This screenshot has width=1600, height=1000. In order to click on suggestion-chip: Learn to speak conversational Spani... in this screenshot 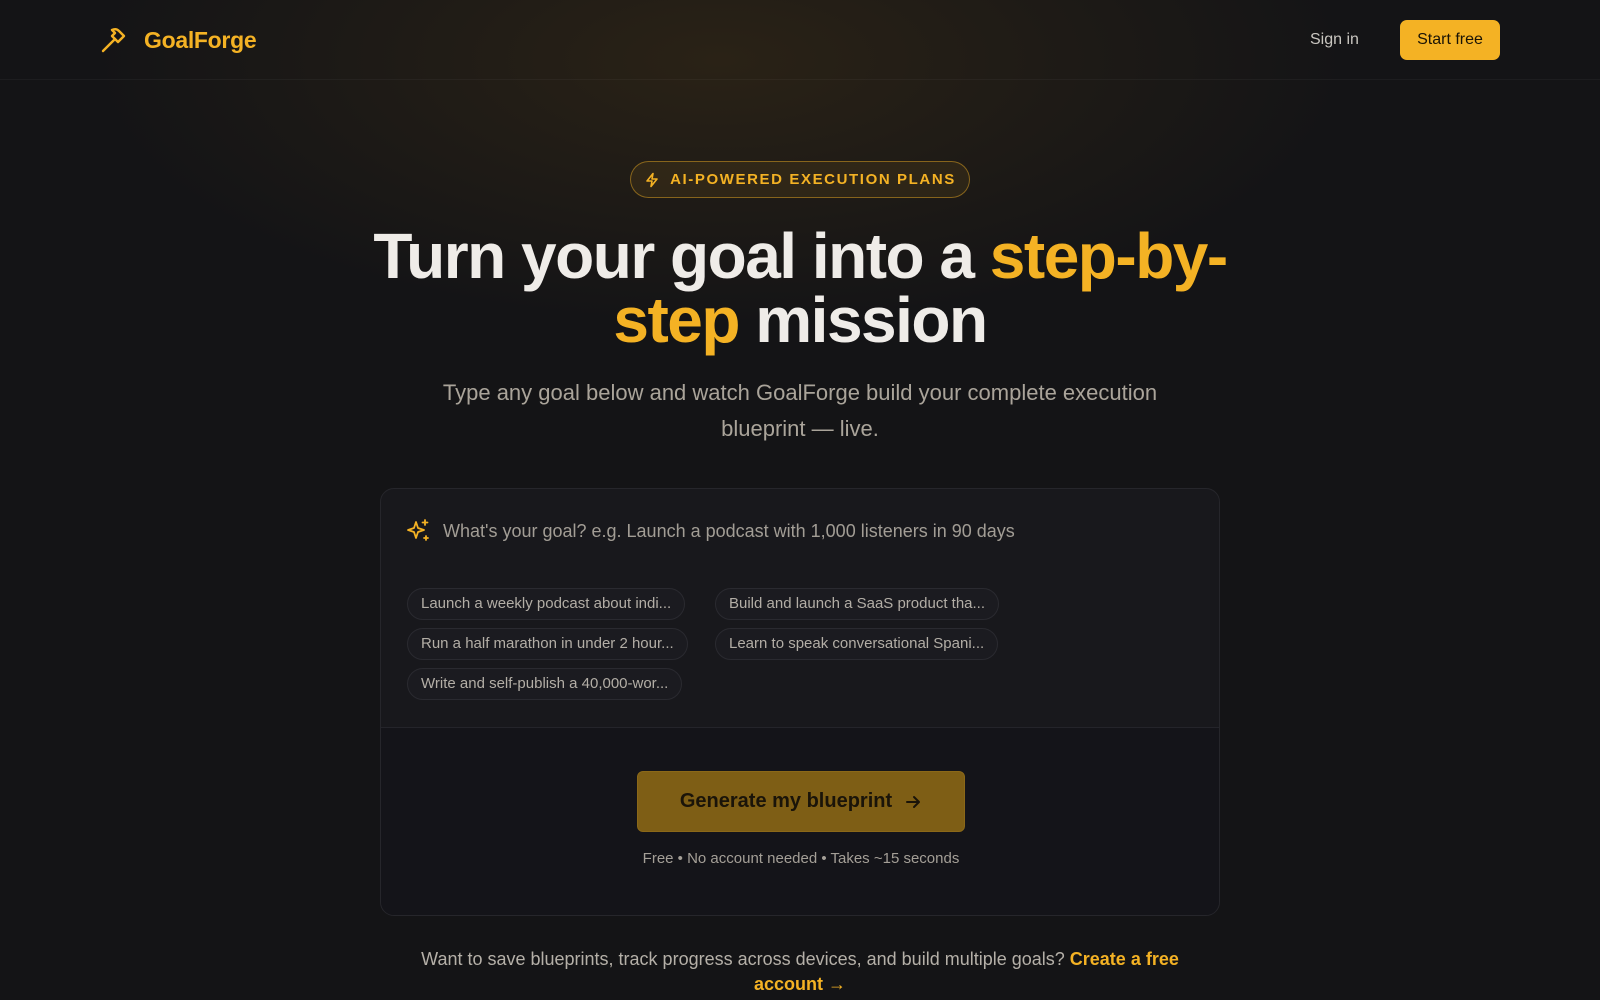, I will do `click(857, 644)`.